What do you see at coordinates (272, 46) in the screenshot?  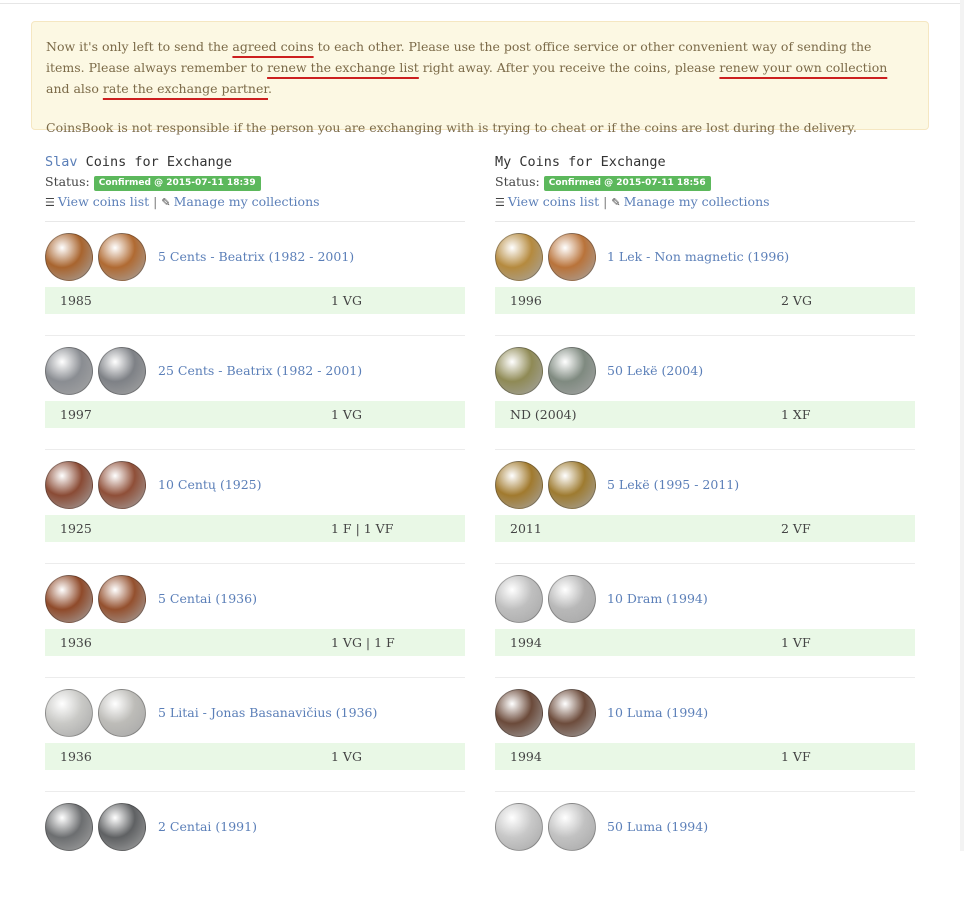 I see `agreed-coins-link: agreed coins` at bounding box center [272, 46].